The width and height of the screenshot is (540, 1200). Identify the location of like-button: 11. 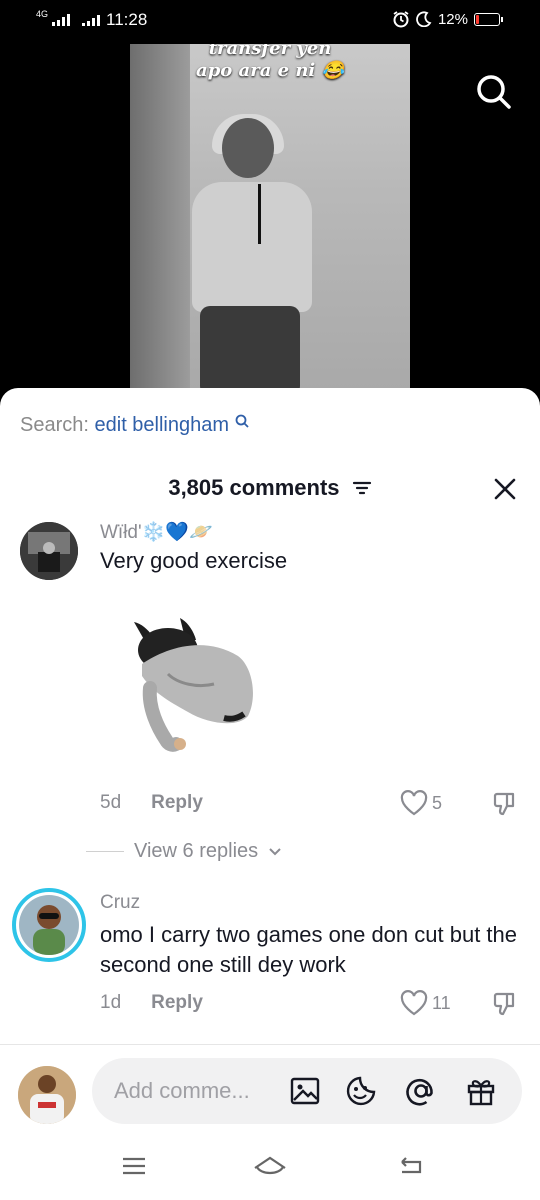
(425, 1003).